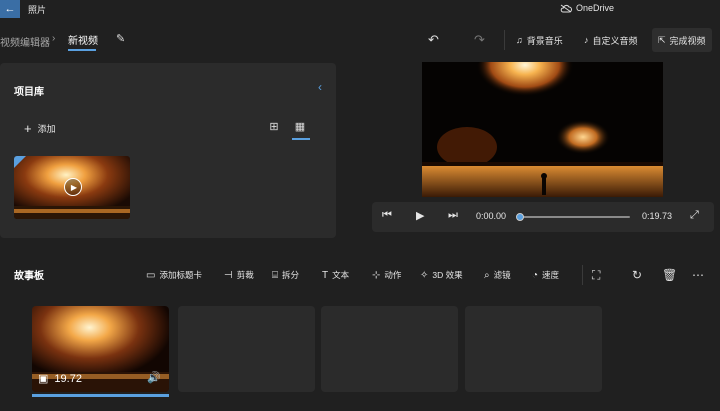 This screenshot has width=720, height=411. Describe the element at coordinates (360, 9) in the screenshot. I see `title-bar: ← 照片 OneDrive` at that location.